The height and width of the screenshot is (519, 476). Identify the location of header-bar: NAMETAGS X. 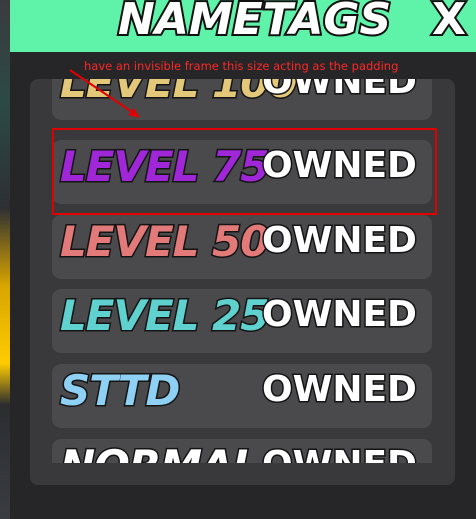
(243, 26).